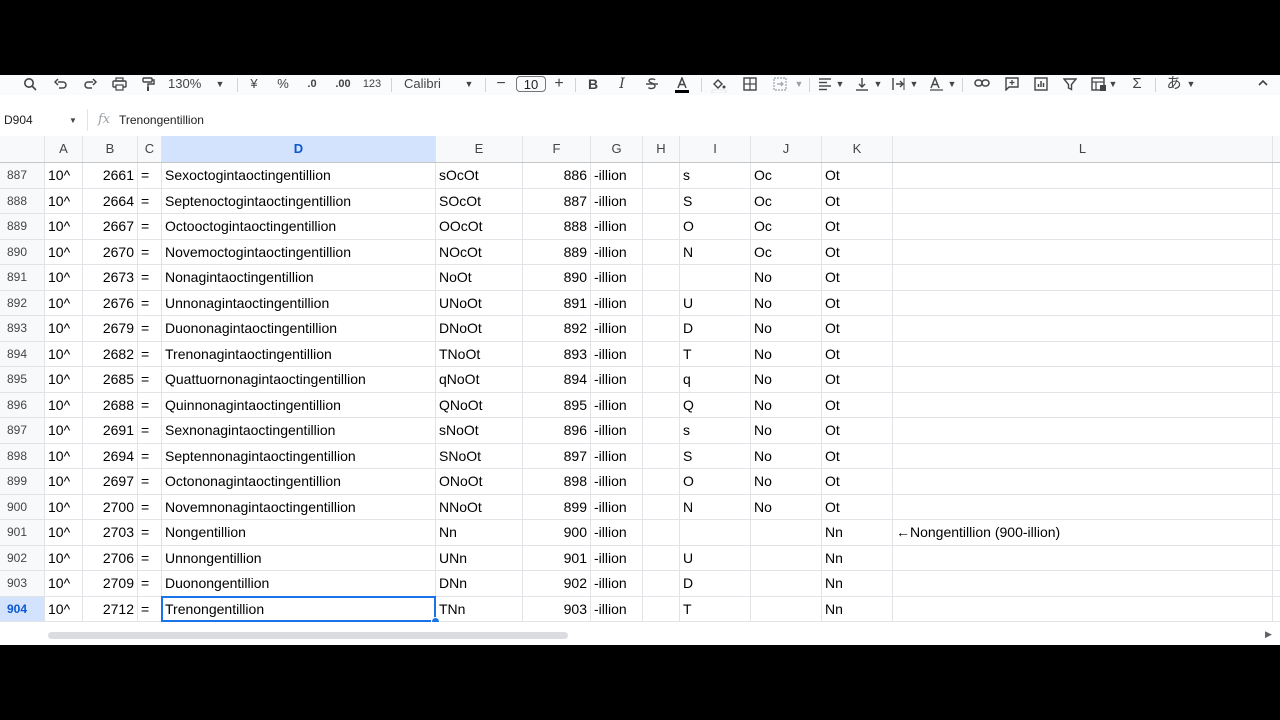 This screenshot has height=720, width=1280. What do you see at coordinates (557, 481) in the screenshot?
I see `cell-f: 898` at bounding box center [557, 481].